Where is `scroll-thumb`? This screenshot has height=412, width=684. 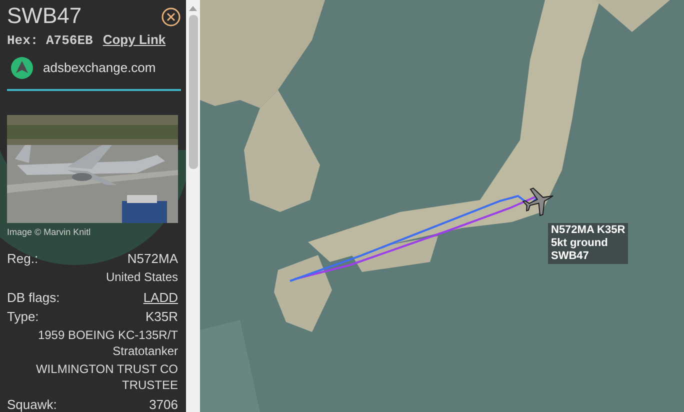
scroll-thumb is located at coordinates (193, 92).